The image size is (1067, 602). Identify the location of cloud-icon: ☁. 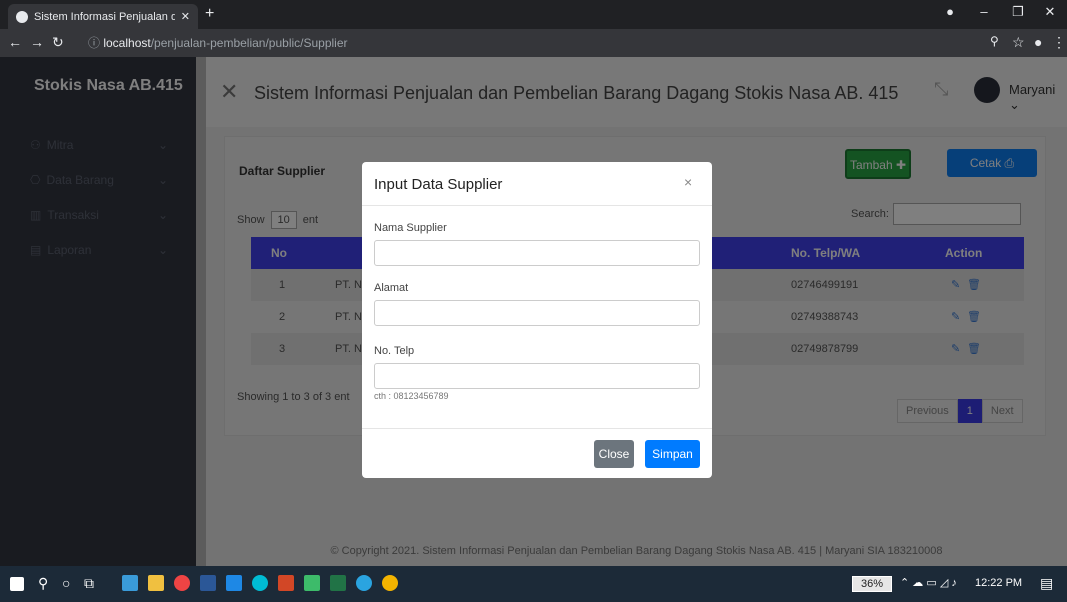
(918, 583).